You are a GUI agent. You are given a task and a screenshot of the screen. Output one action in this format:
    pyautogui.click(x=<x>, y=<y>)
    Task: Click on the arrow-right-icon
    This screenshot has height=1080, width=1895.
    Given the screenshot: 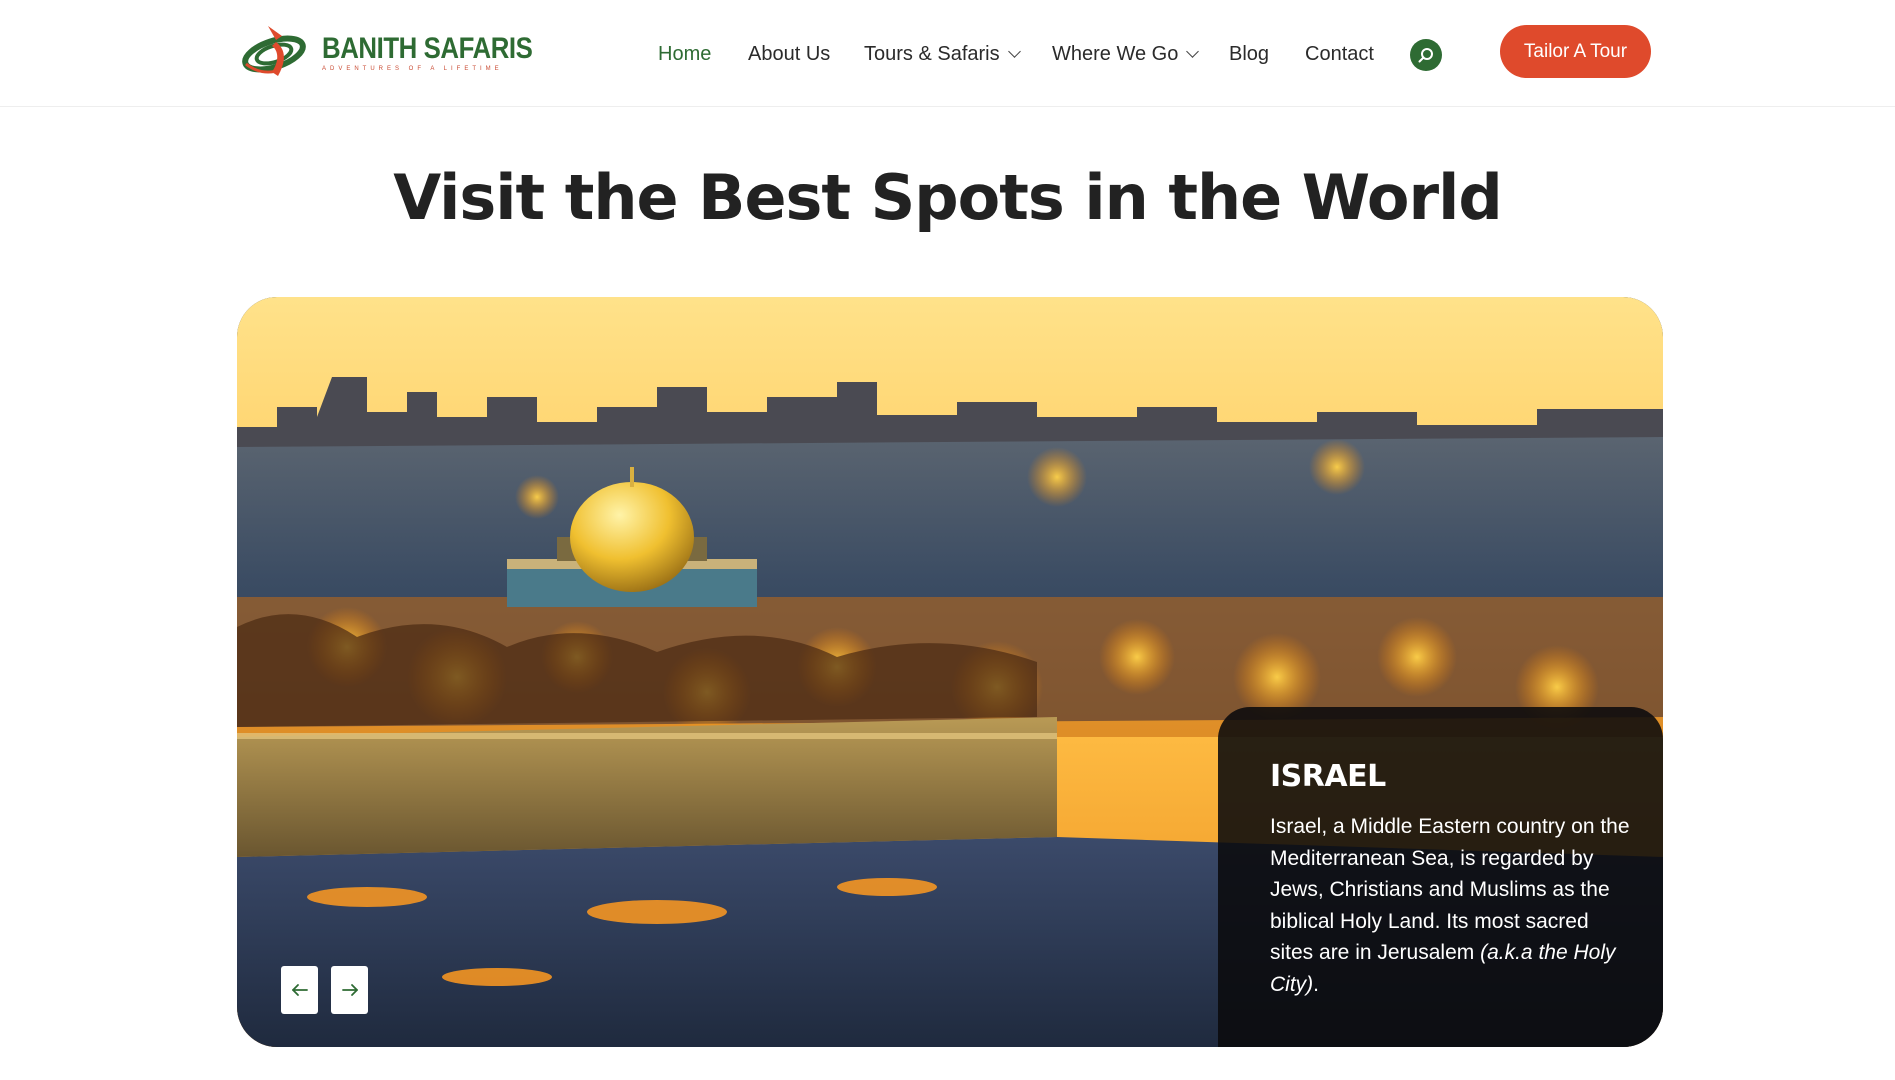 What is the action you would take?
    pyautogui.click(x=349, y=990)
    